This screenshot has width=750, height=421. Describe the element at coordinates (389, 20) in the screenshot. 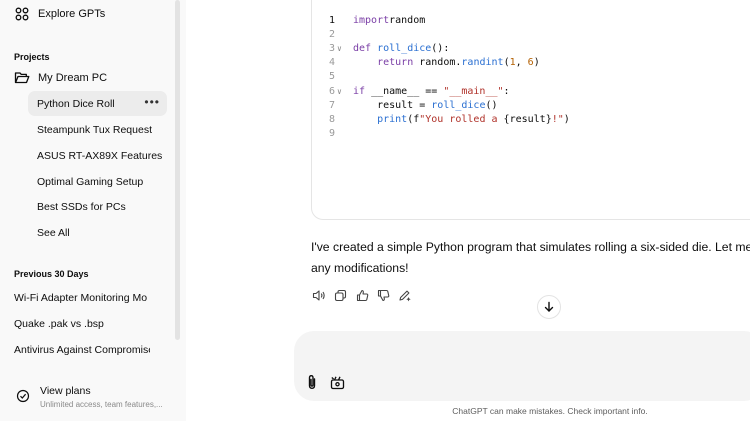

I see `code-text: importrandom` at that location.